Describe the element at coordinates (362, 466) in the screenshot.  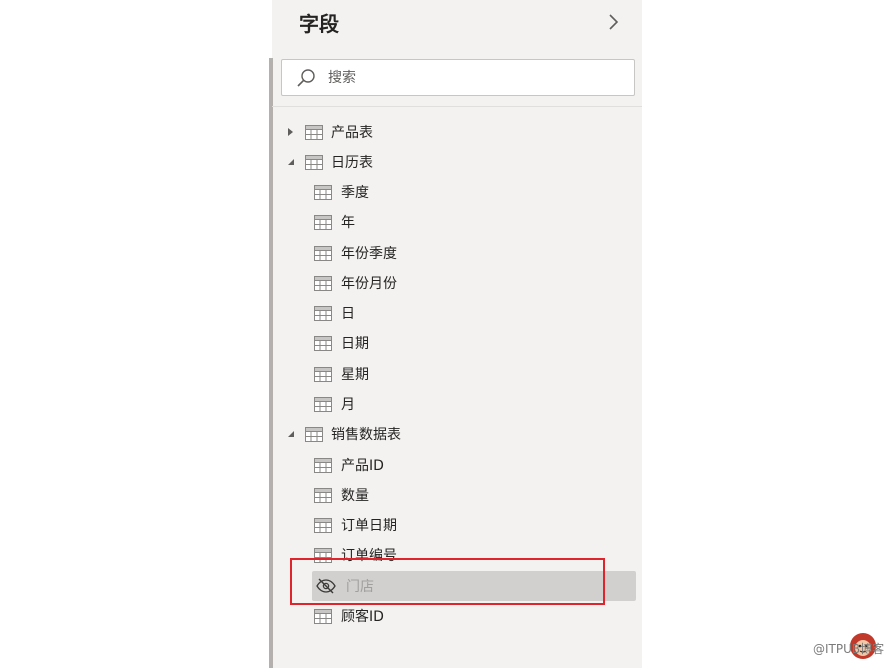
I see `field-label: 产品ID` at that location.